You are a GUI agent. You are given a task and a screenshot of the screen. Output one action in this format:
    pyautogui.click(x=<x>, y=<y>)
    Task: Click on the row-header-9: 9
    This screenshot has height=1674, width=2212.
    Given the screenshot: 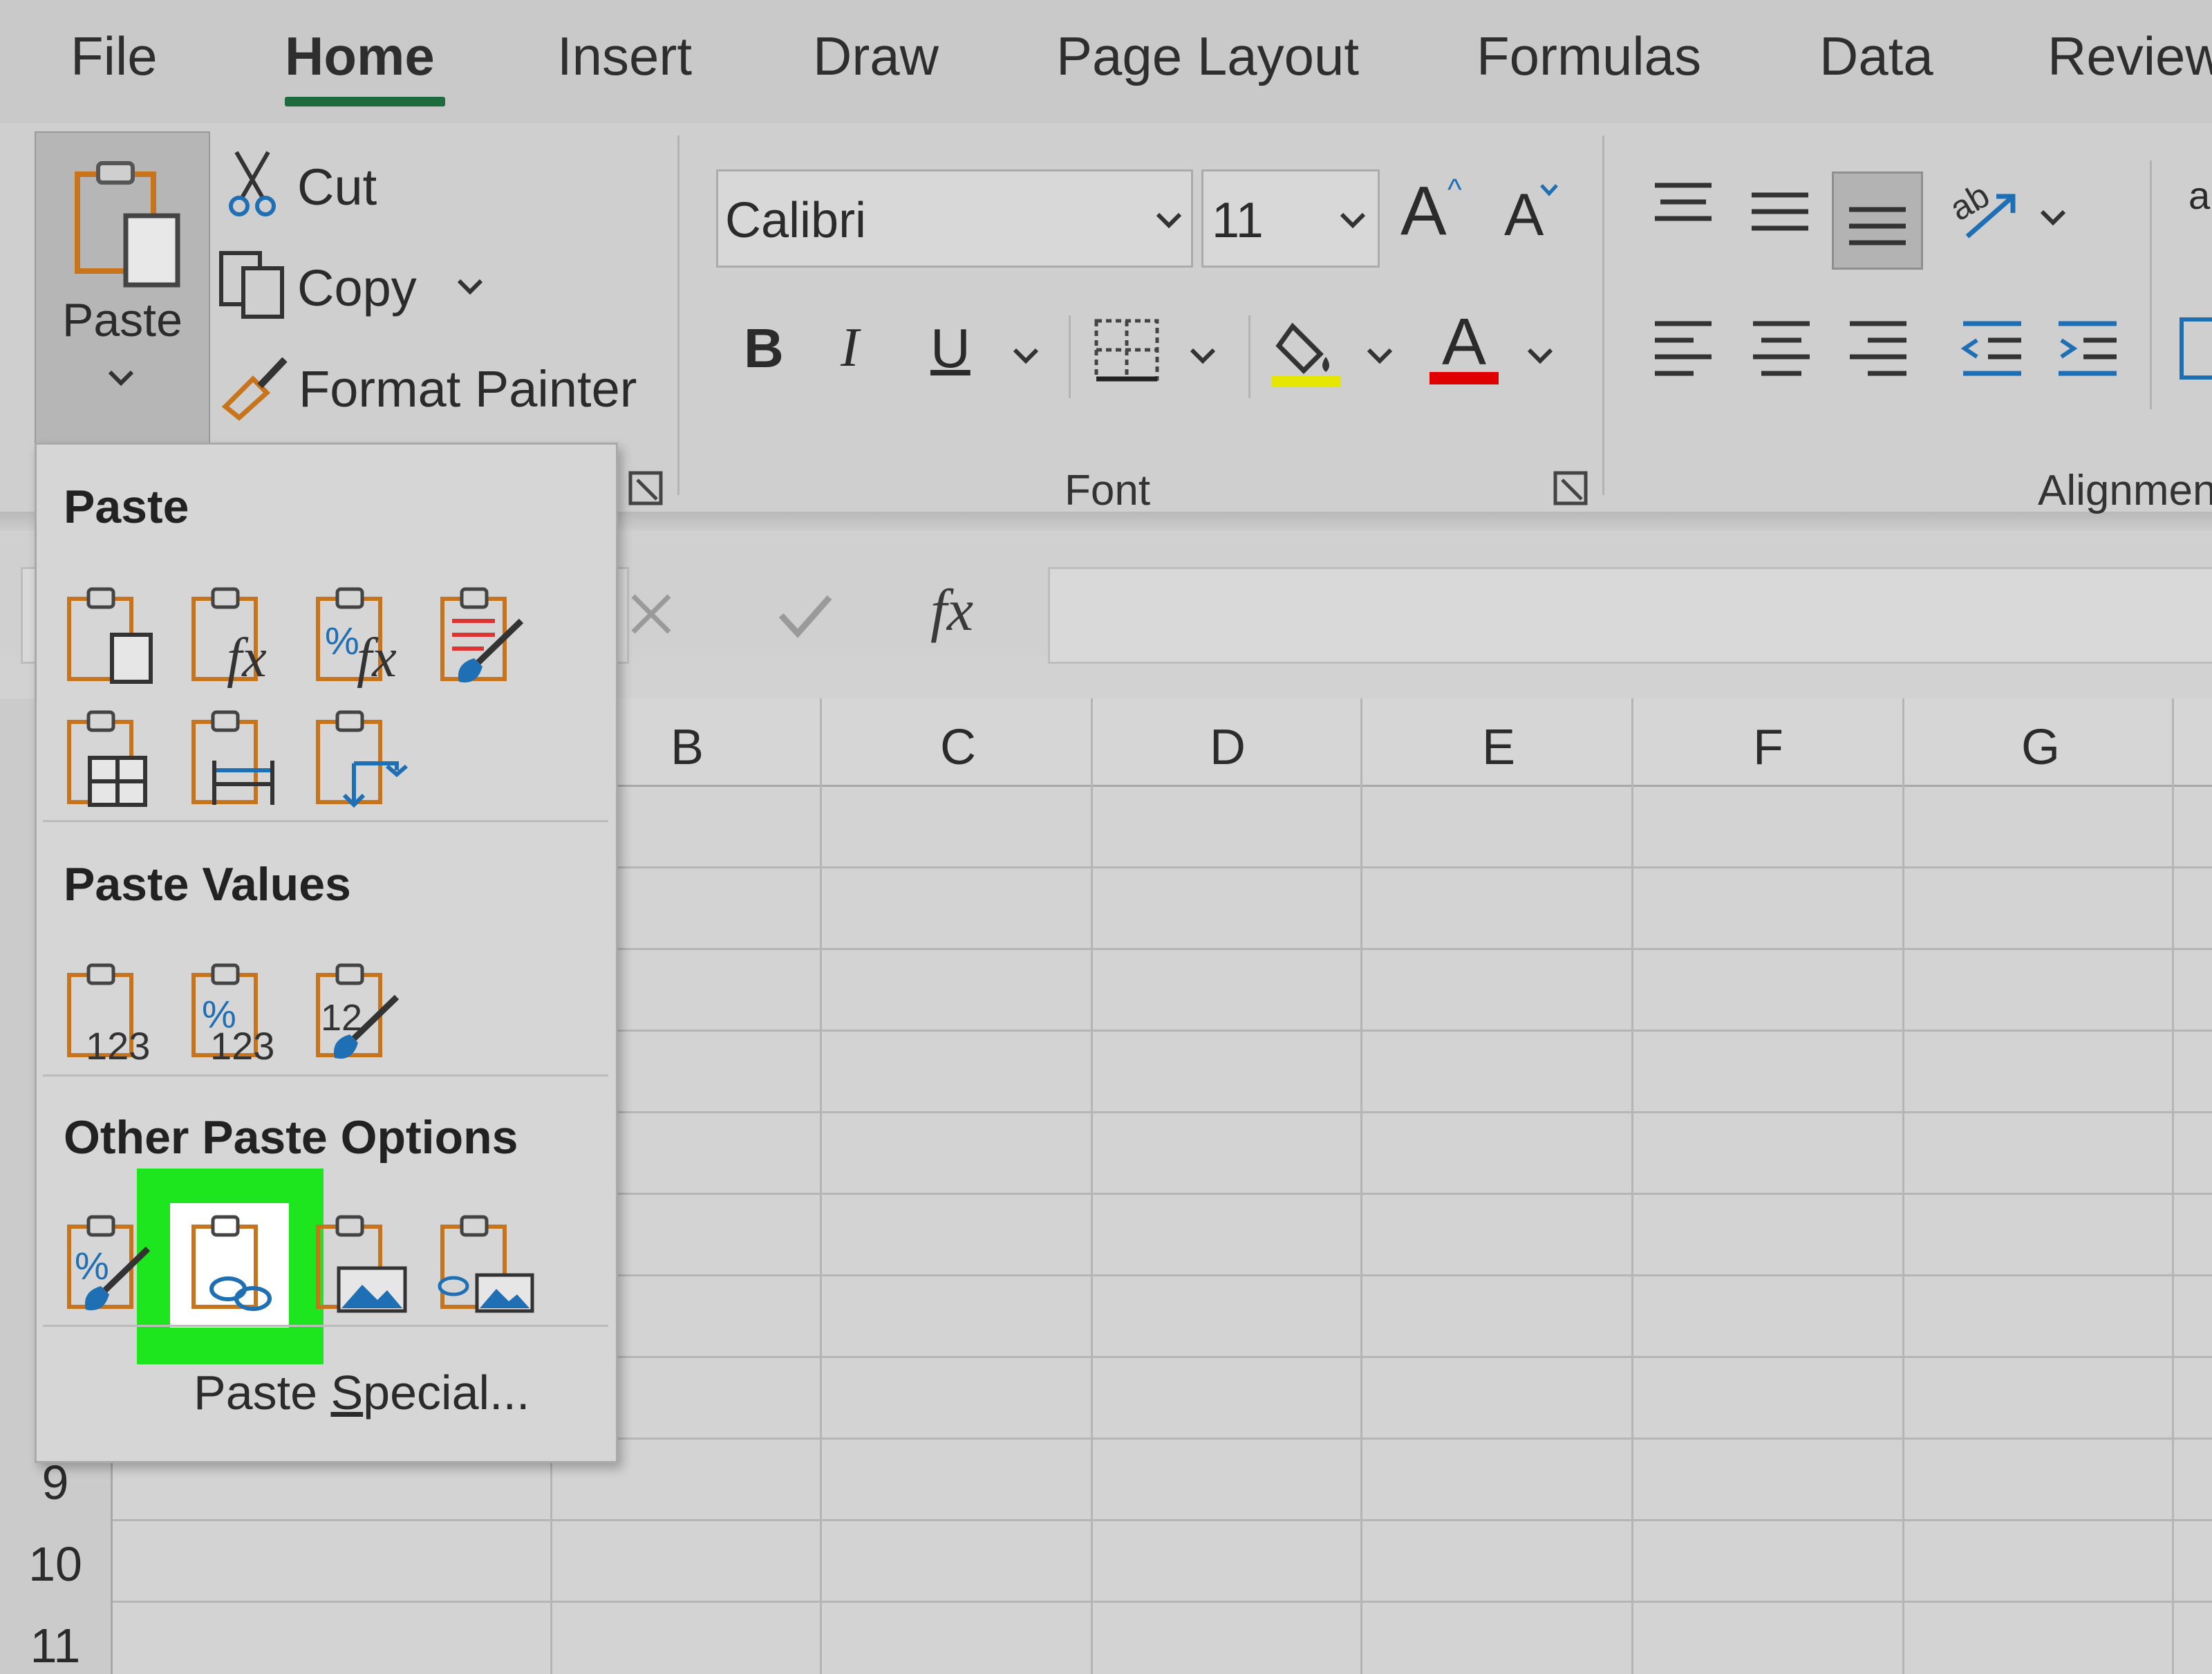 What is the action you would take?
    pyautogui.click(x=55, y=1483)
    